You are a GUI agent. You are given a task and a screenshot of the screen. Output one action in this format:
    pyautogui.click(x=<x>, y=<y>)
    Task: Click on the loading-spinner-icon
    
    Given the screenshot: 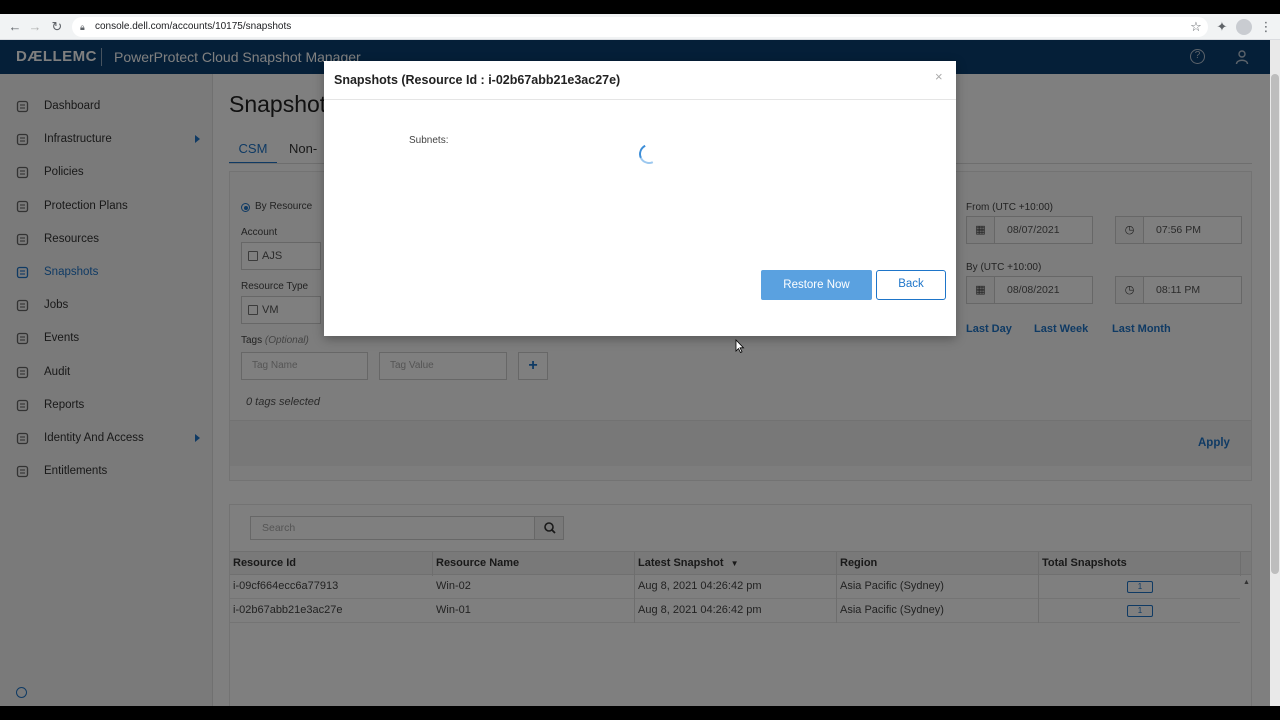 What is the action you would take?
    pyautogui.click(x=649, y=154)
    